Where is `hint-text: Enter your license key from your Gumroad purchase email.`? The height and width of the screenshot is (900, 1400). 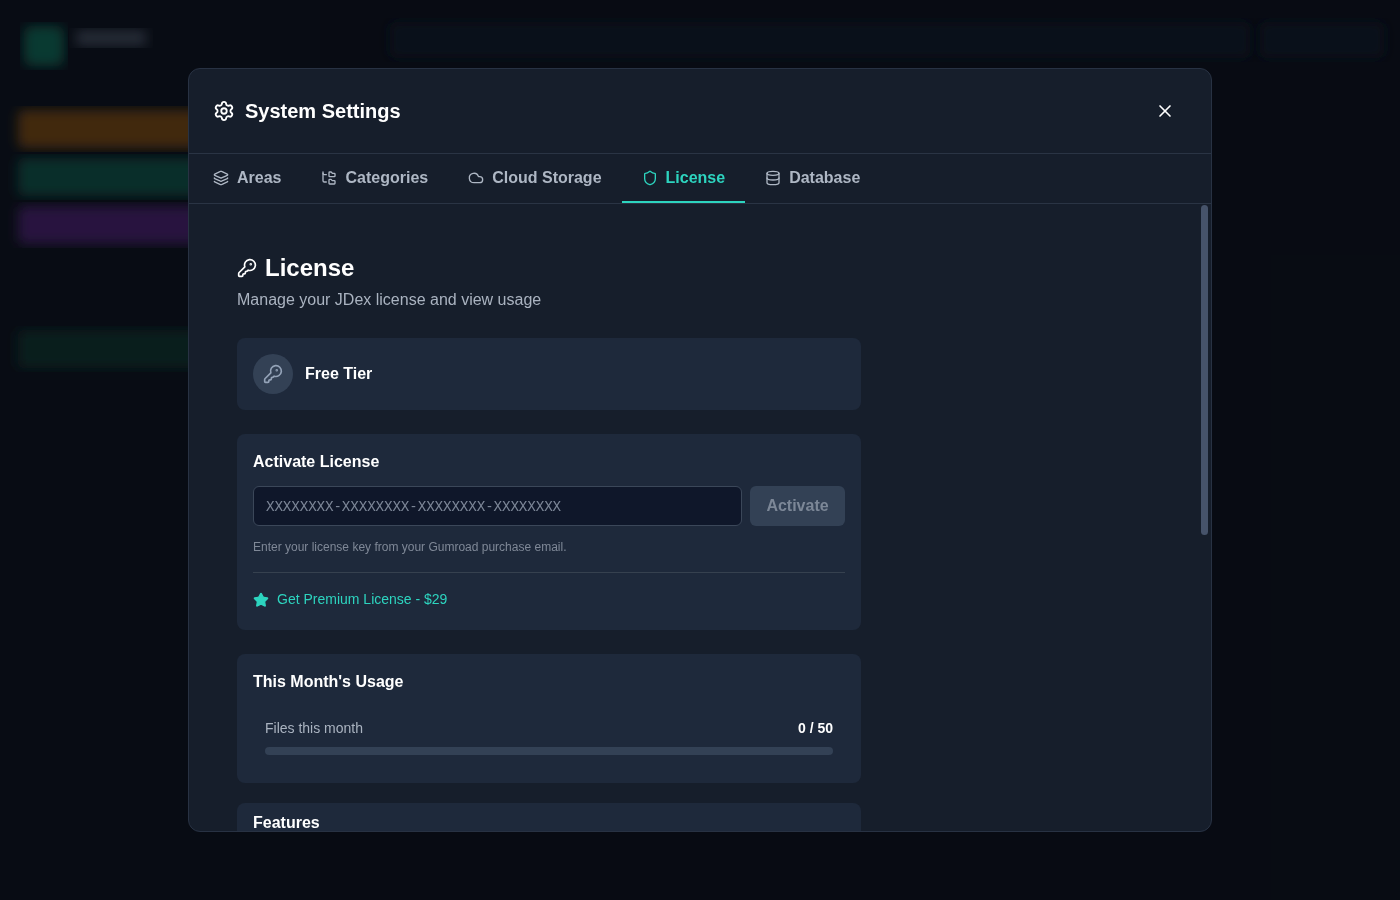 hint-text: Enter your license key from your Gumroad purchase email. is located at coordinates (410, 547).